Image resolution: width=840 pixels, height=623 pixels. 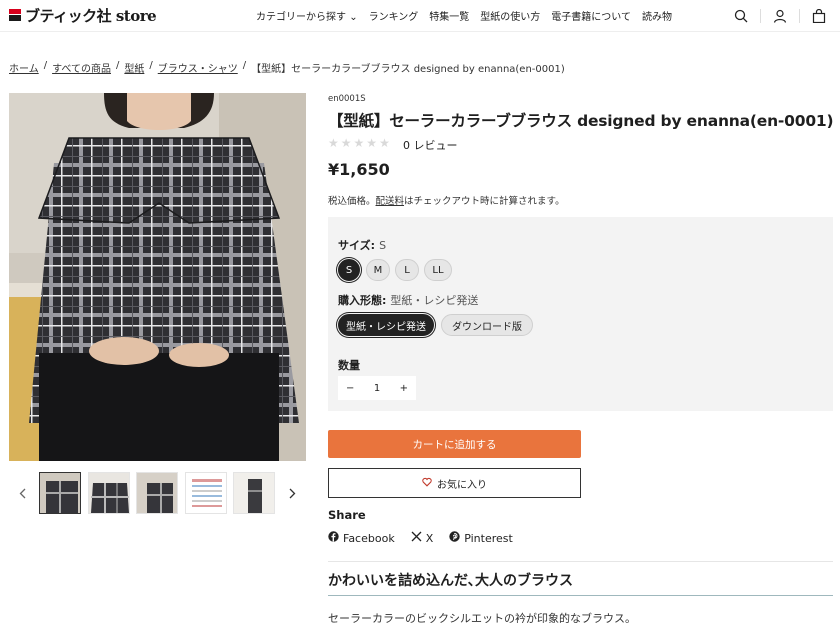 What do you see at coordinates (446, 201) in the screenshot?
I see `tax-note: 税込価格。配送料はチェックアウト時に計算されます。` at bounding box center [446, 201].